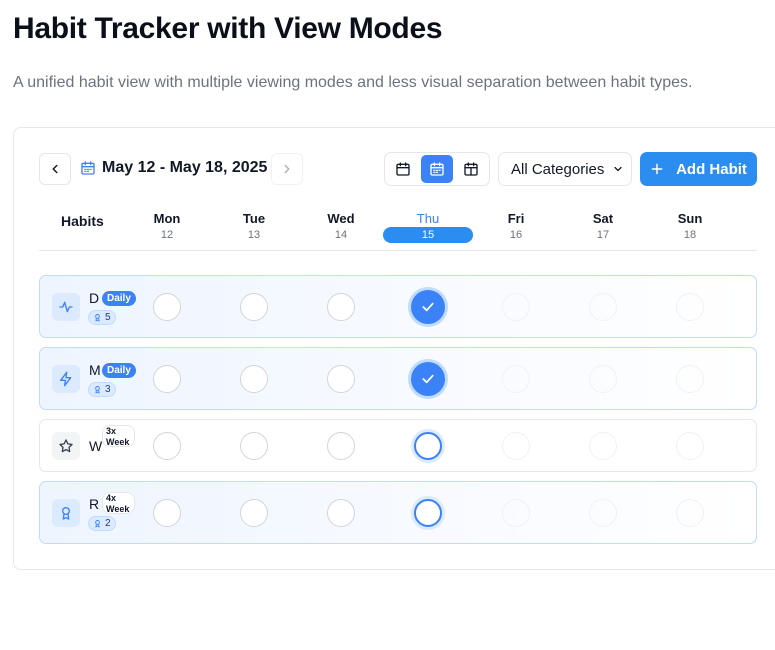 This screenshot has width=775, height=650. What do you see at coordinates (398, 250) in the screenshot?
I see `header-divider` at bounding box center [398, 250].